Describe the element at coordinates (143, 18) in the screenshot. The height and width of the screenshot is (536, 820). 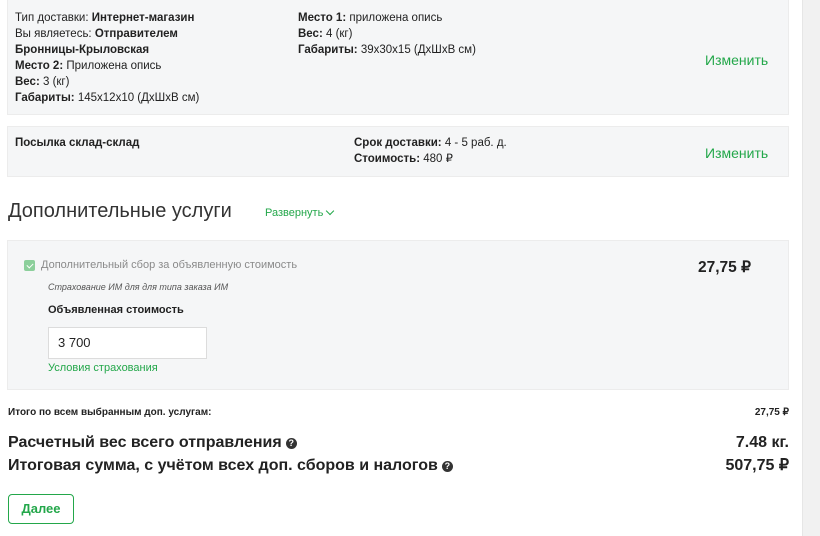
I see `delivery-type-value: Интернет-магазин` at that location.